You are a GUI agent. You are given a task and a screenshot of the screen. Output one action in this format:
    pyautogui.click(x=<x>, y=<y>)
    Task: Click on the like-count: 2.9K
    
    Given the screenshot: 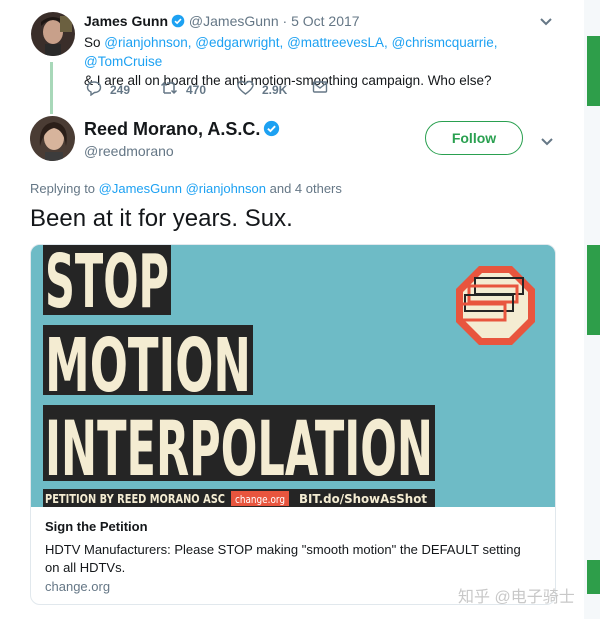 What is the action you would take?
    pyautogui.click(x=275, y=89)
    